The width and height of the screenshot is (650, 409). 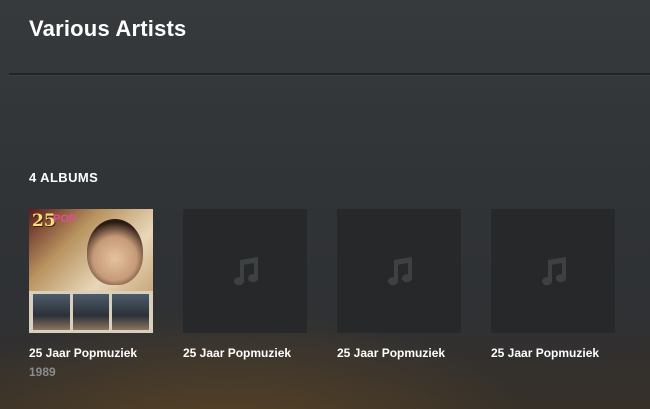 What do you see at coordinates (329, 74) in the screenshot?
I see `header-divider` at bounding box center [329, 74].